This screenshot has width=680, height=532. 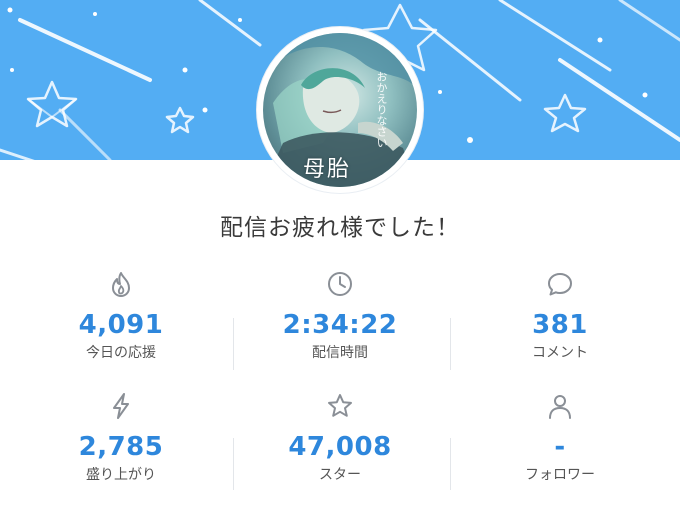 What do you see at coordinates (340, 228) in the screenshot?
I see `stream-end-message: 配信お疲れ様でした！` at bounding box center [340, 228].